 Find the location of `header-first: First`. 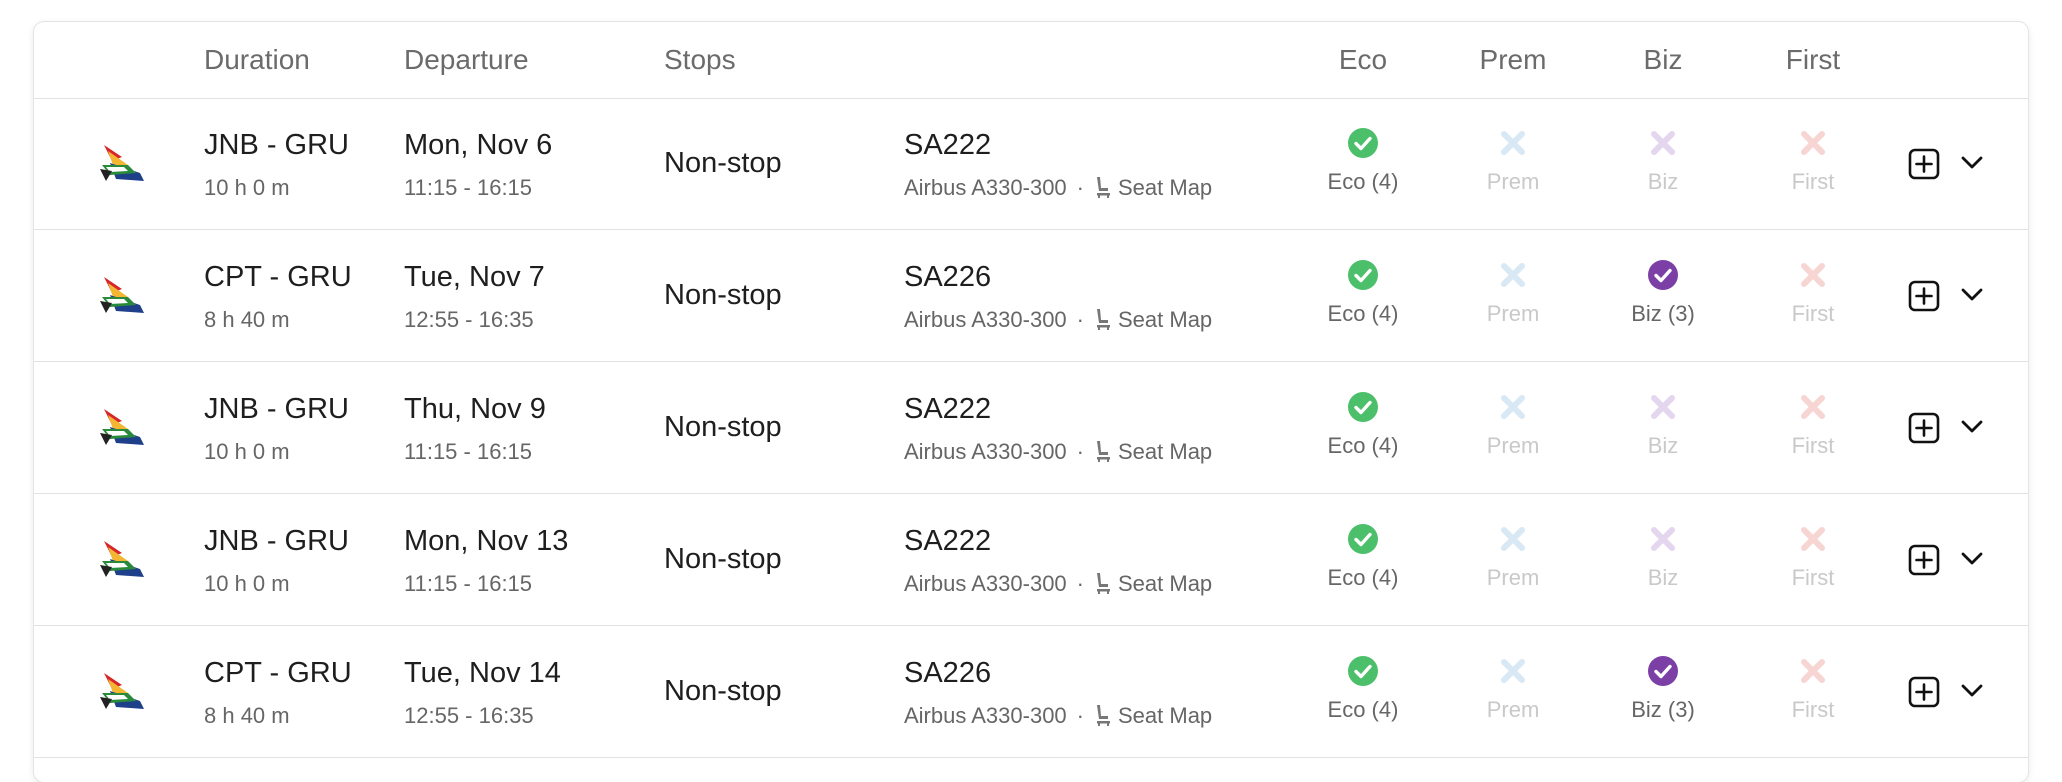

header-first: First is located at coordinates (1813, 59).